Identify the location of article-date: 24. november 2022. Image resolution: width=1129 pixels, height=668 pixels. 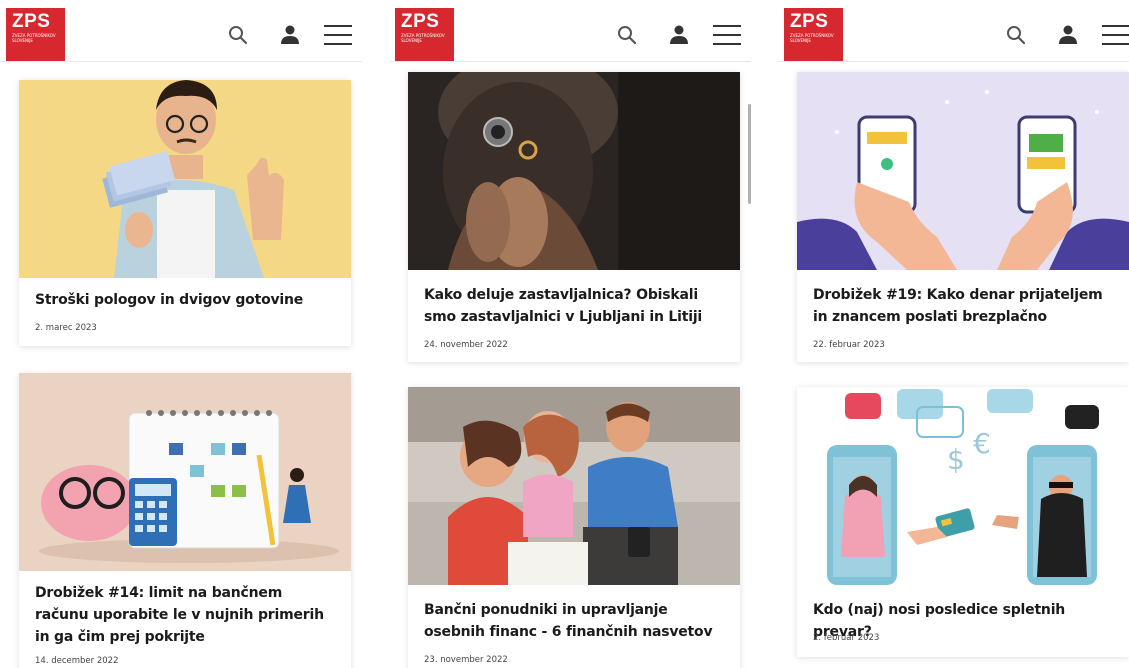
(466, 345).